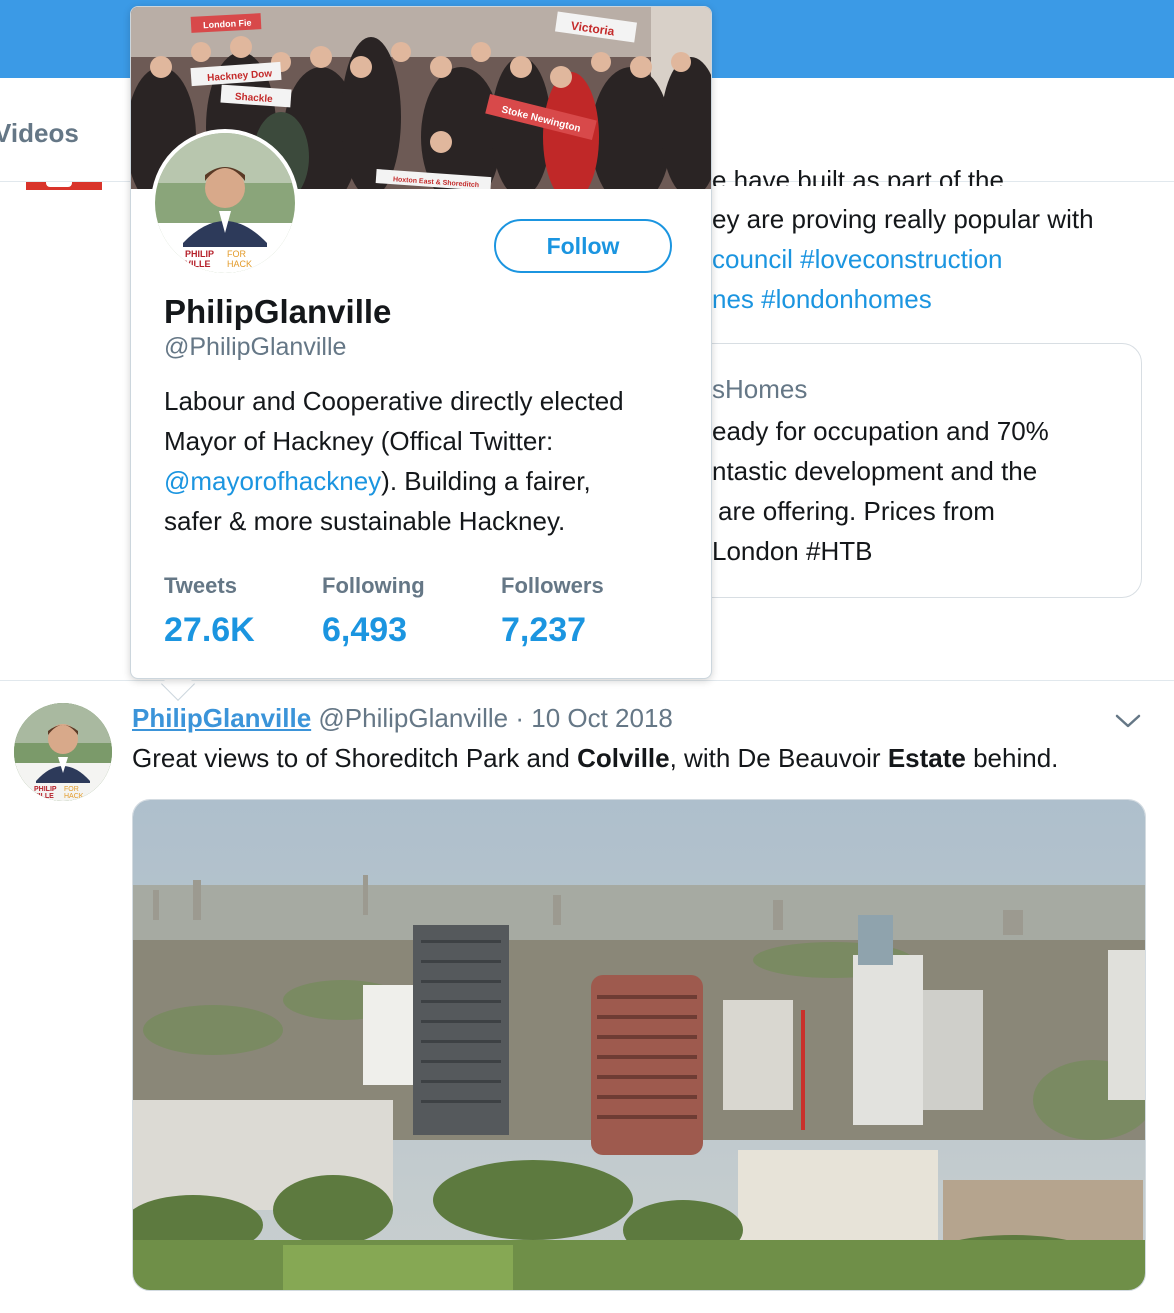  I want to click on svg-text: VILLE, so click(198, 264).